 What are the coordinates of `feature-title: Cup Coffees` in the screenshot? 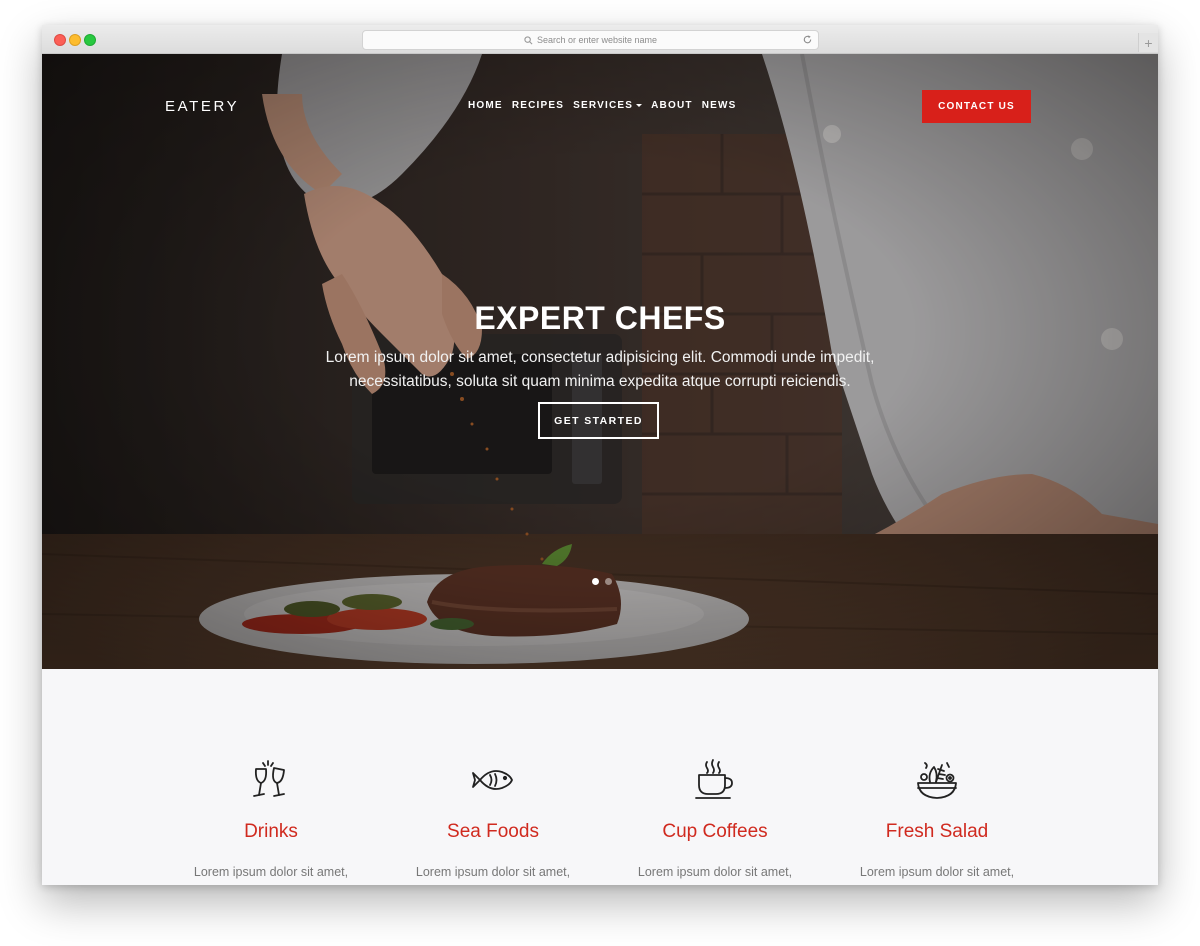 It's located at (715, 831).